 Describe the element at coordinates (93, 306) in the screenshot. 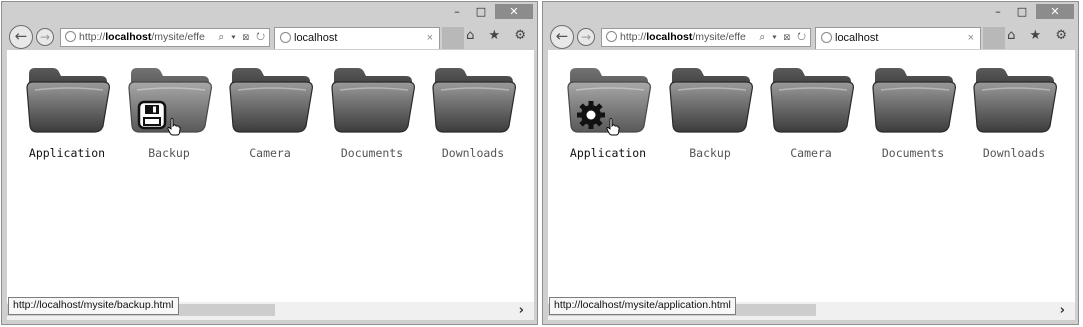

I see `status-bar-url: http://localhost/mysite/backup.html` at that location.